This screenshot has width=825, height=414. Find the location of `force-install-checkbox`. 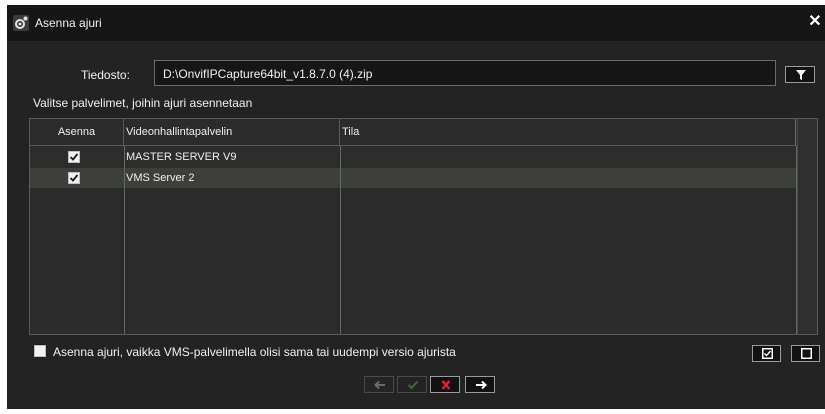

force-install-checkbox is located at coordinates (40, 351).